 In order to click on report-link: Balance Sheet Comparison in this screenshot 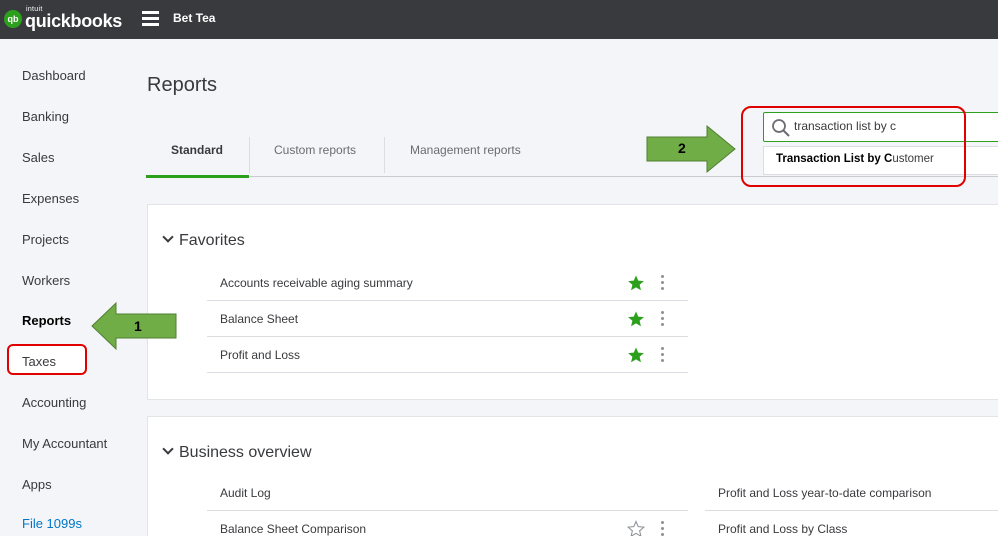, I will do `click(293, 529)`.